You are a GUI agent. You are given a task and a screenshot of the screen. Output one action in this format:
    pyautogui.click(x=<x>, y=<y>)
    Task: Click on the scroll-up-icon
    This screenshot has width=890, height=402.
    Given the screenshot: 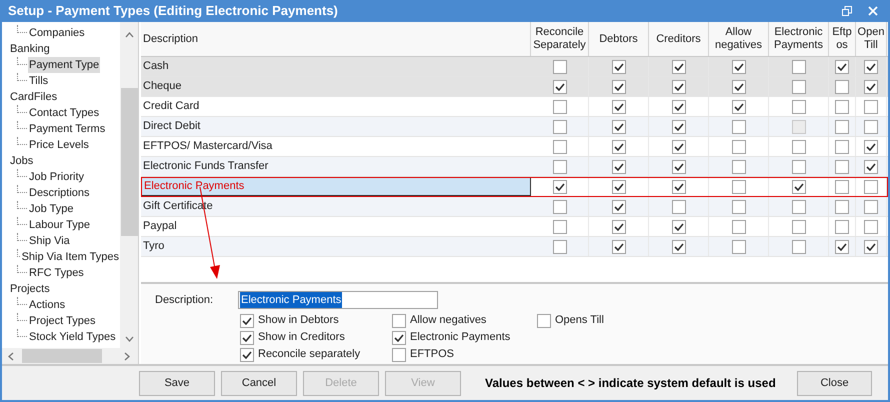 What is the action you would take?
    pyautogui.click(x=129, y=35)
    